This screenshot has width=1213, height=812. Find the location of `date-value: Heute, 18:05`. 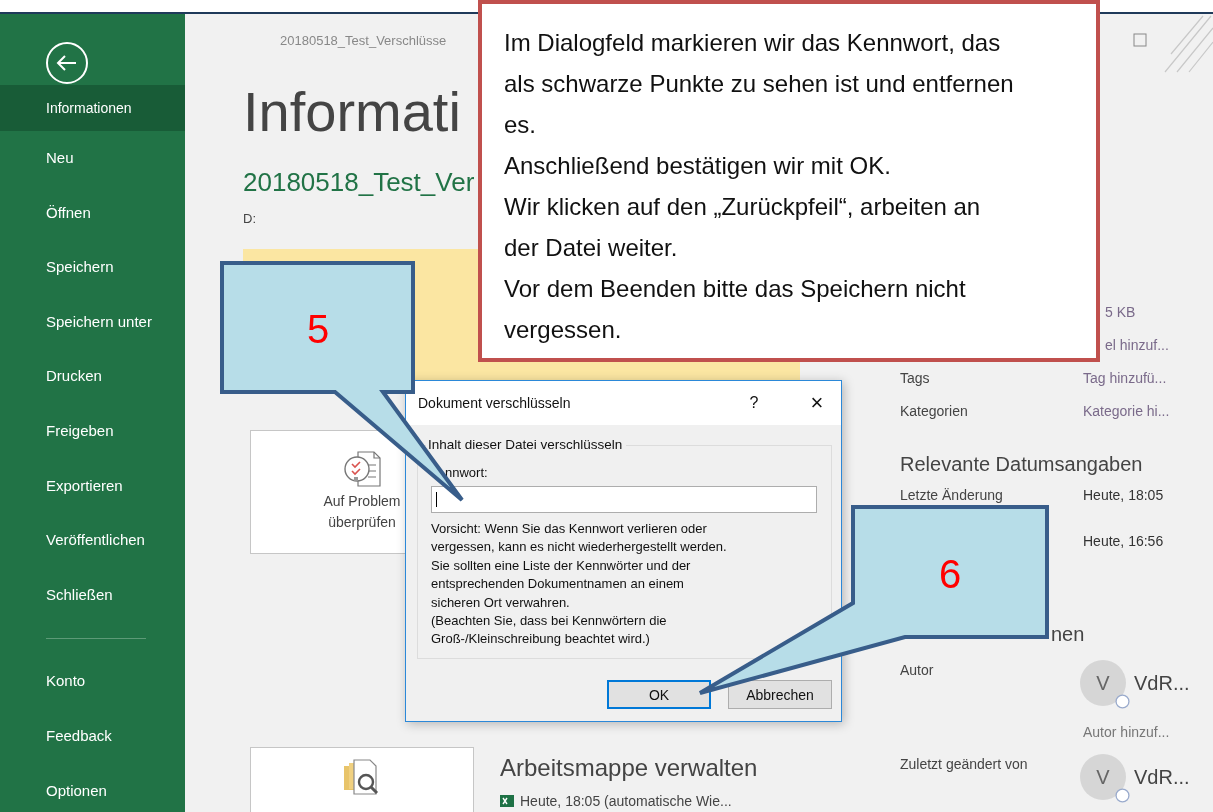

date-value: Heute, 18:05 is located at coordinates (1123, 495).